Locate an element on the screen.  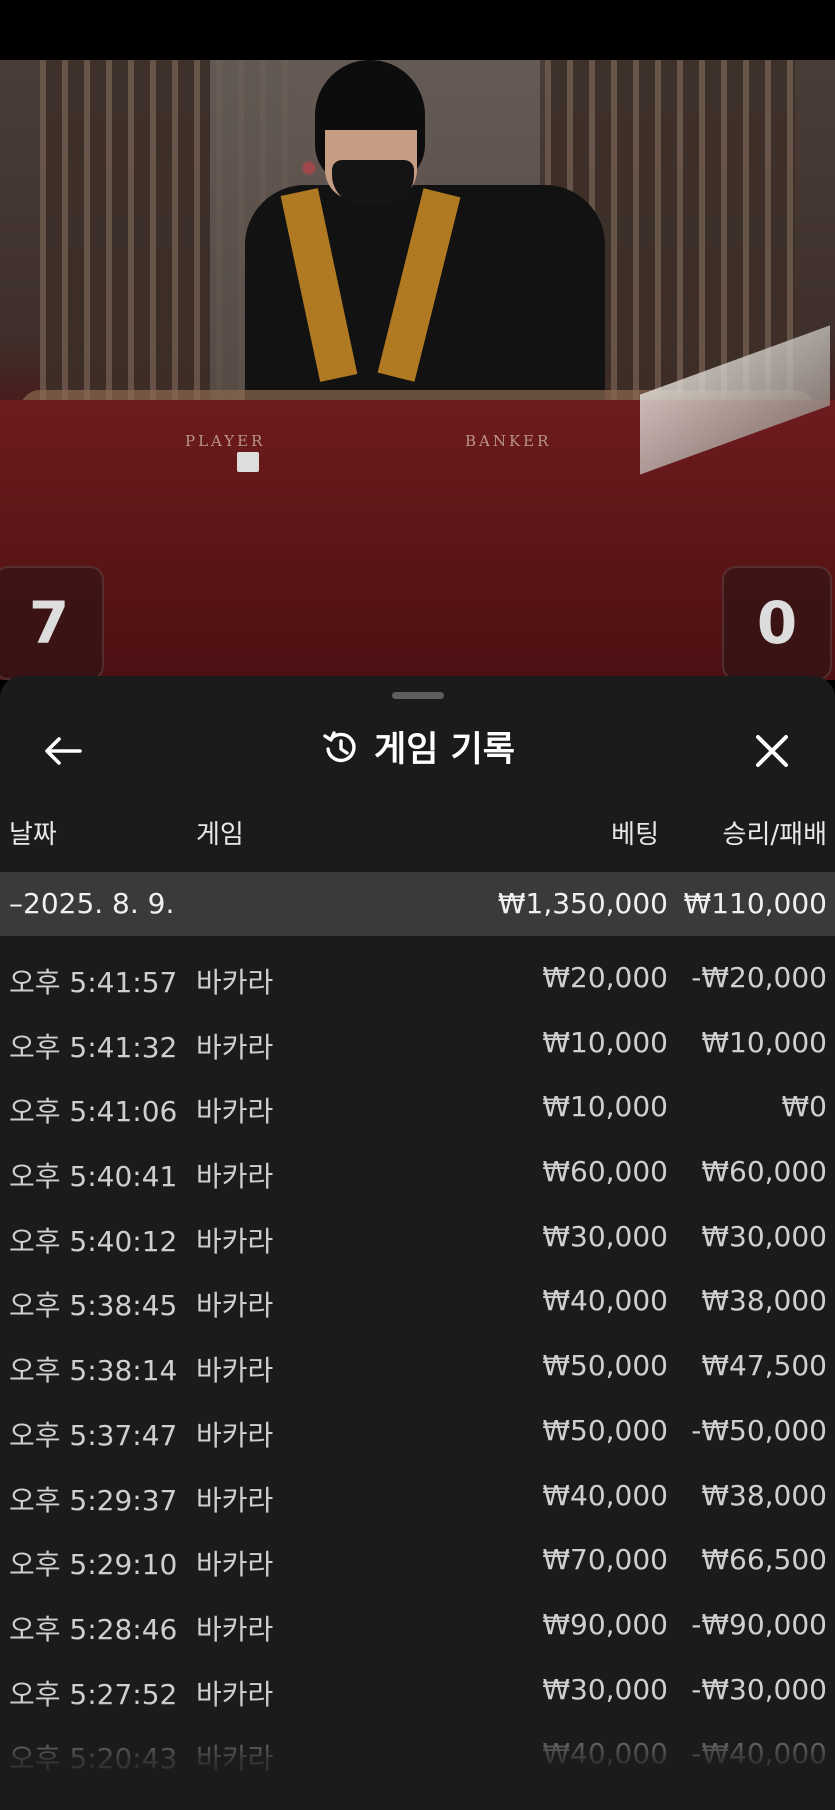
column-headers: 날짜 게임 베팅 승리/패배 is located at coordinates (417, 831).